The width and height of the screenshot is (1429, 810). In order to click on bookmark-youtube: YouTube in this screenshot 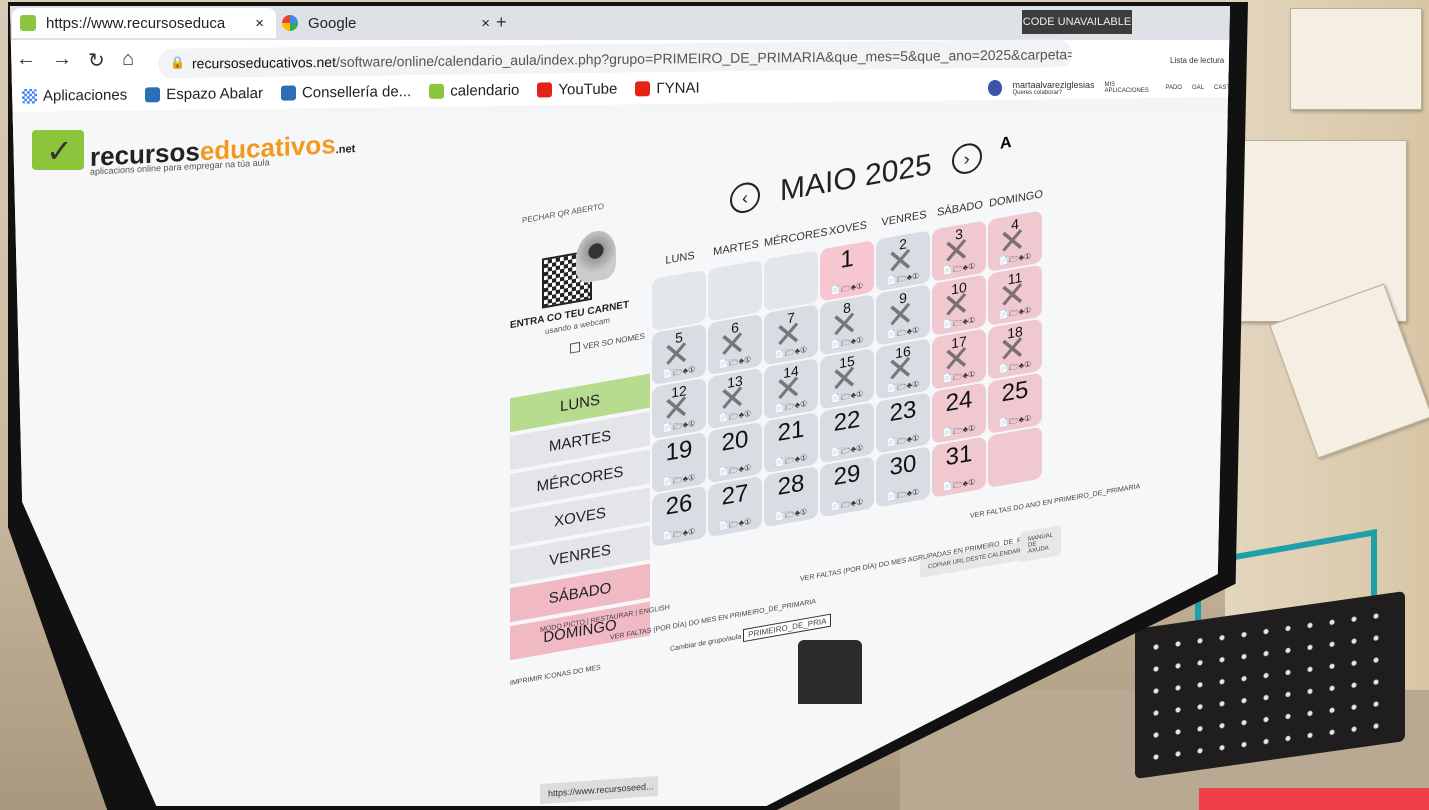, I will do `click(577, 89)`.